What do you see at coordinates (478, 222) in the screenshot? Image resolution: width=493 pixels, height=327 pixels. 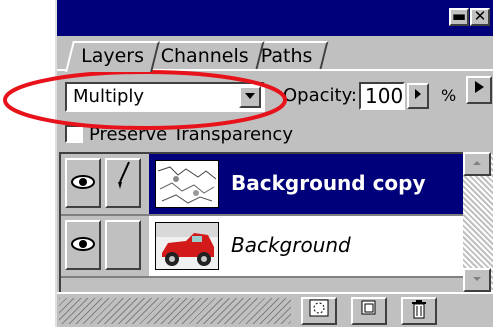 I see `layers-scrollbar` at bounding box center [478, 222].